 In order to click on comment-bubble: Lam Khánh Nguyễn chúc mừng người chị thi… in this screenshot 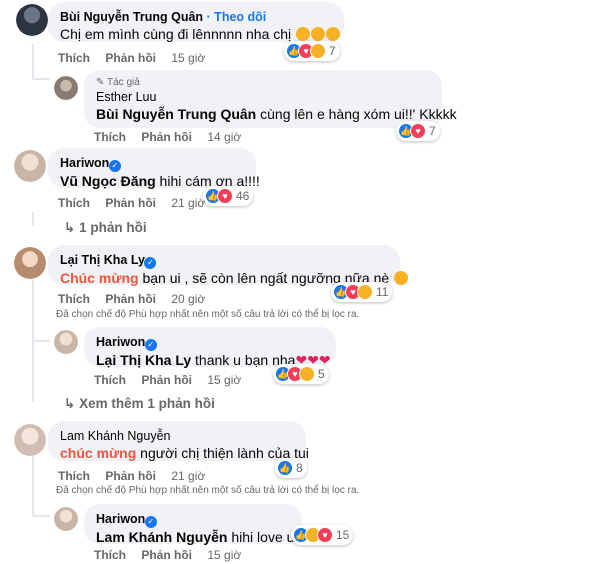, I will do `click(178, 441)`.